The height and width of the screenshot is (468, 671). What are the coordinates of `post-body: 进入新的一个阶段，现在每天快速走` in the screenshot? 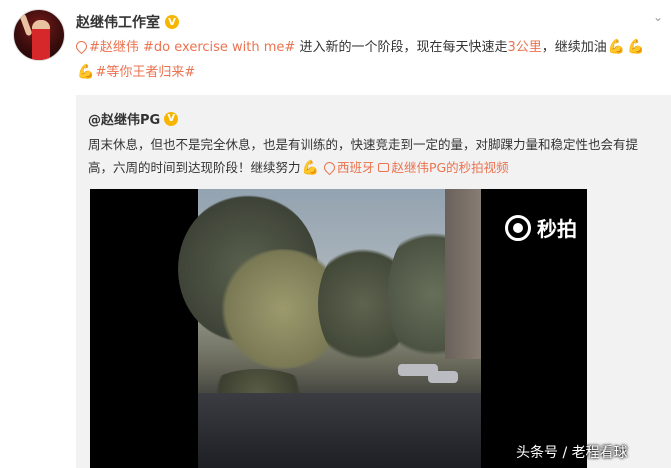 It's located at (401, 47).